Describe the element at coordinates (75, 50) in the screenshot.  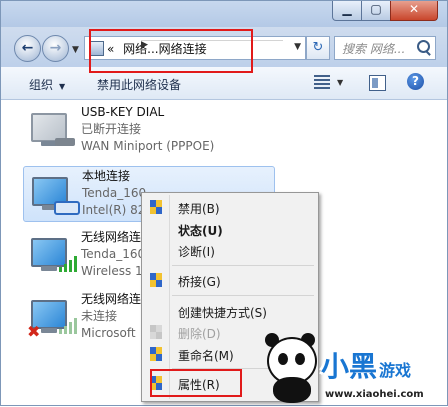
I see `recent-pages-dropdown-icon: ▼` at that location.